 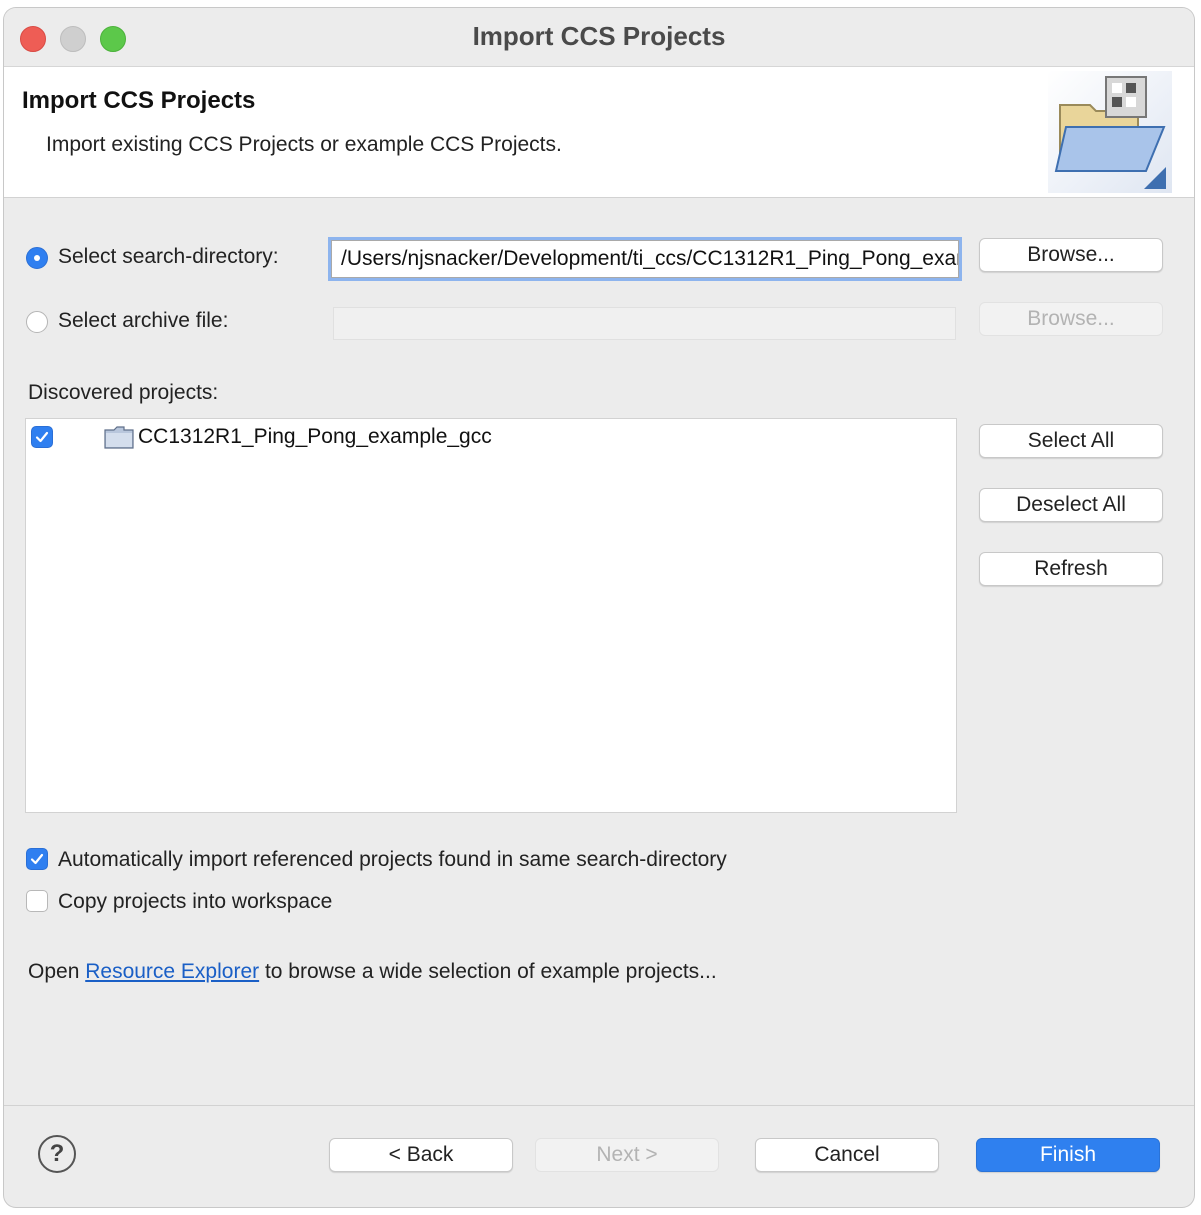 I want to click on project-checkbox, so click(x=42, y=437).